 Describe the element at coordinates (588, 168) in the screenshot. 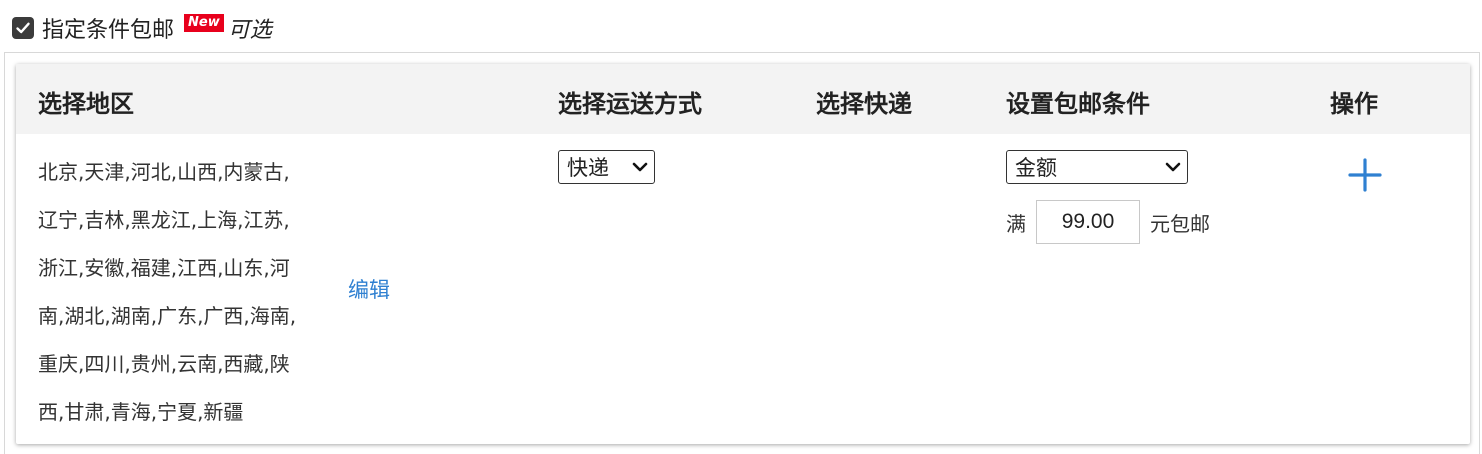

I see `shipping-method-value: 快递` at that location.